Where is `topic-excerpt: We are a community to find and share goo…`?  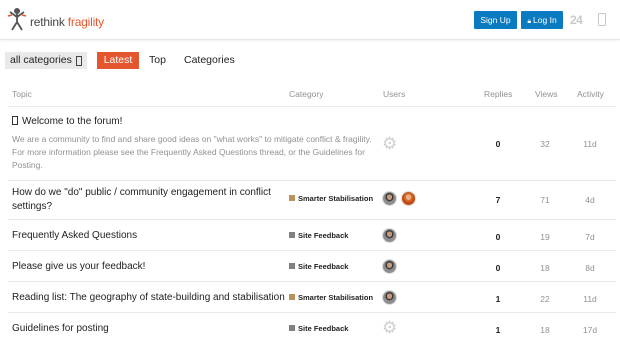
topic-excerpt: We are a community to find and share goo… is located at coordinates (192, 152).